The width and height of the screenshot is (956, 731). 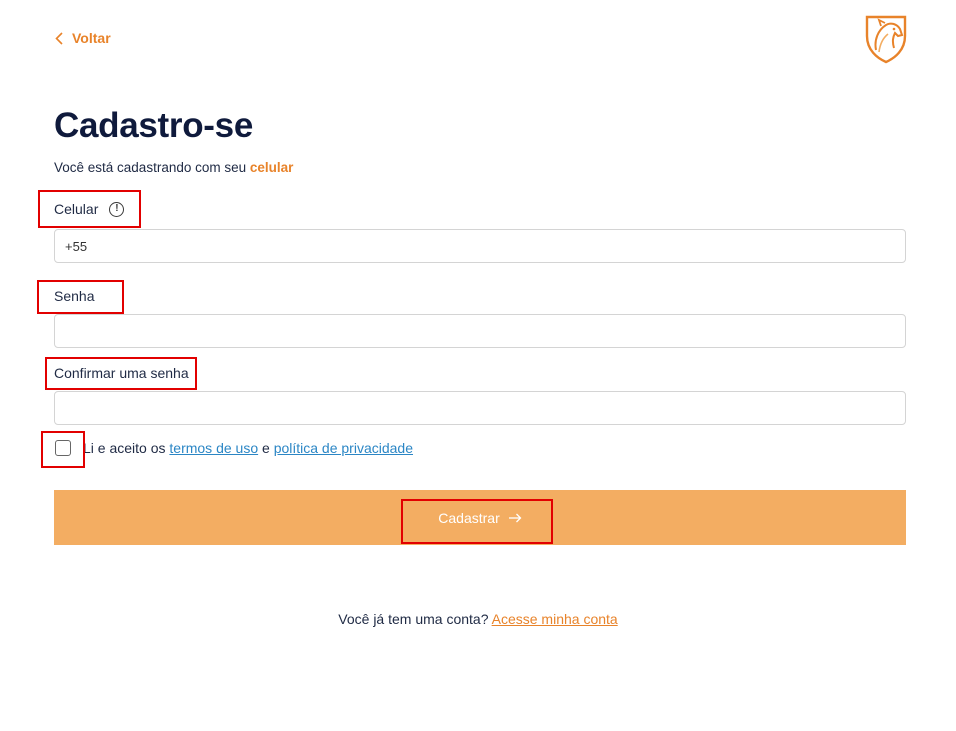 What do you see at coordinates (91, 38) in the screenshot?
I see `back-label: Voltar` at bounding box center [91, 38].